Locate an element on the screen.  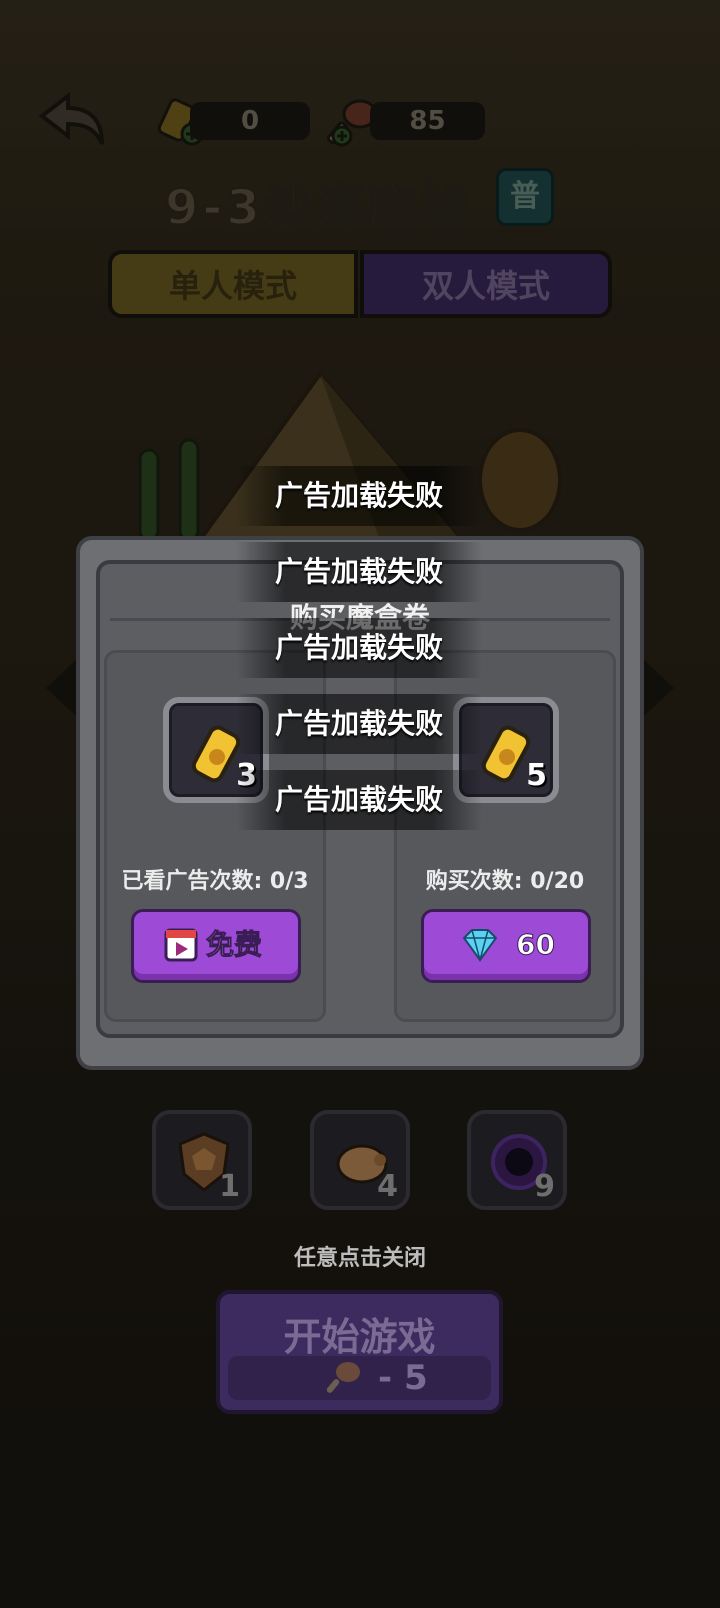
start-game-button: 开始游戏 - 5 is located at coordinates (359, 1352).